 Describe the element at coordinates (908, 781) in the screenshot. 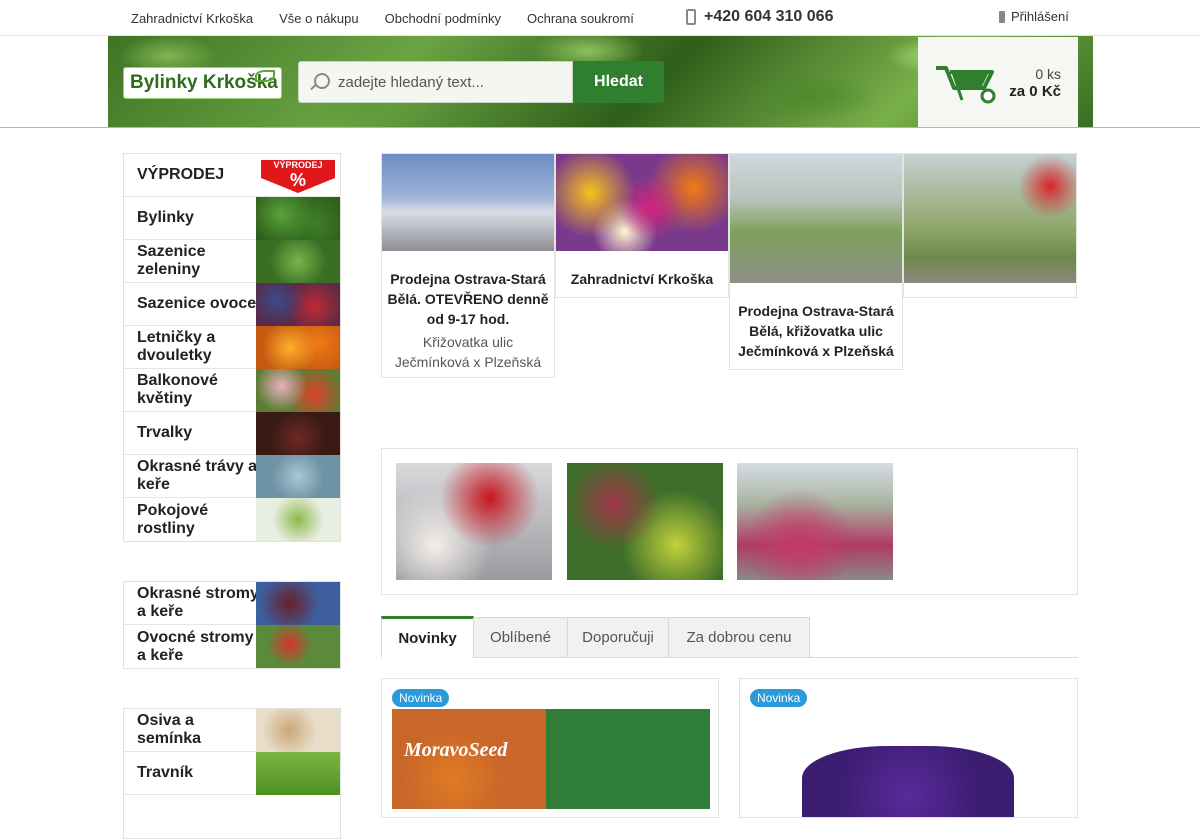

I see `product-image` at that location.